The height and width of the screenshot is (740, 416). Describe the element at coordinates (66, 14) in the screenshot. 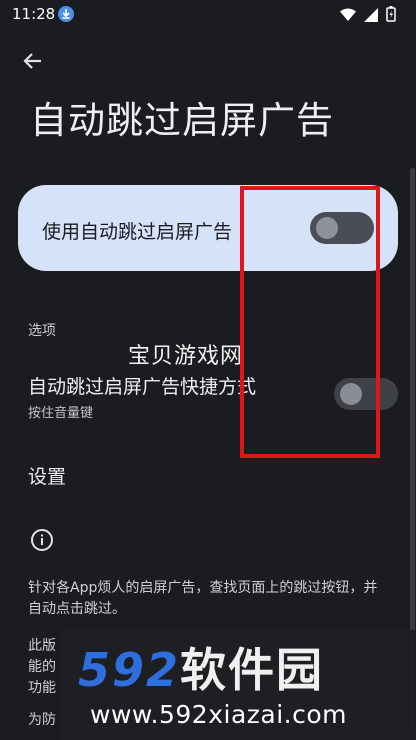

I see `download-icon` at that location.